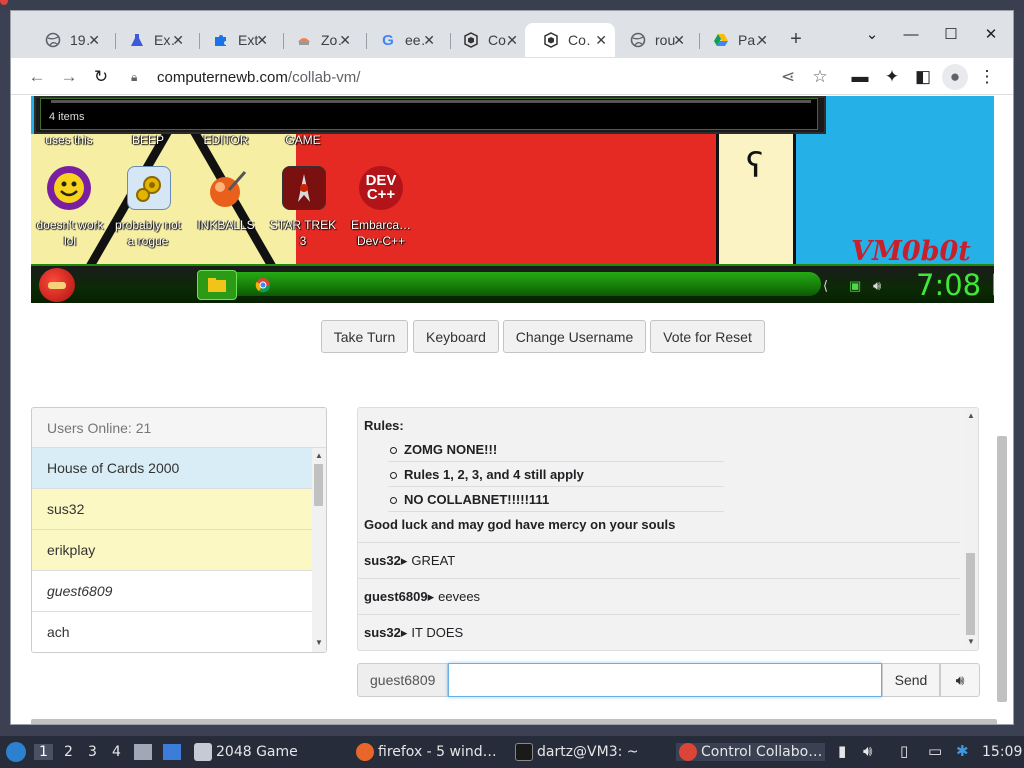 The height and width of the screenshot is (768, 1024). I want to click on vote-reset-button: Vote for Reset, so click(707, 336).